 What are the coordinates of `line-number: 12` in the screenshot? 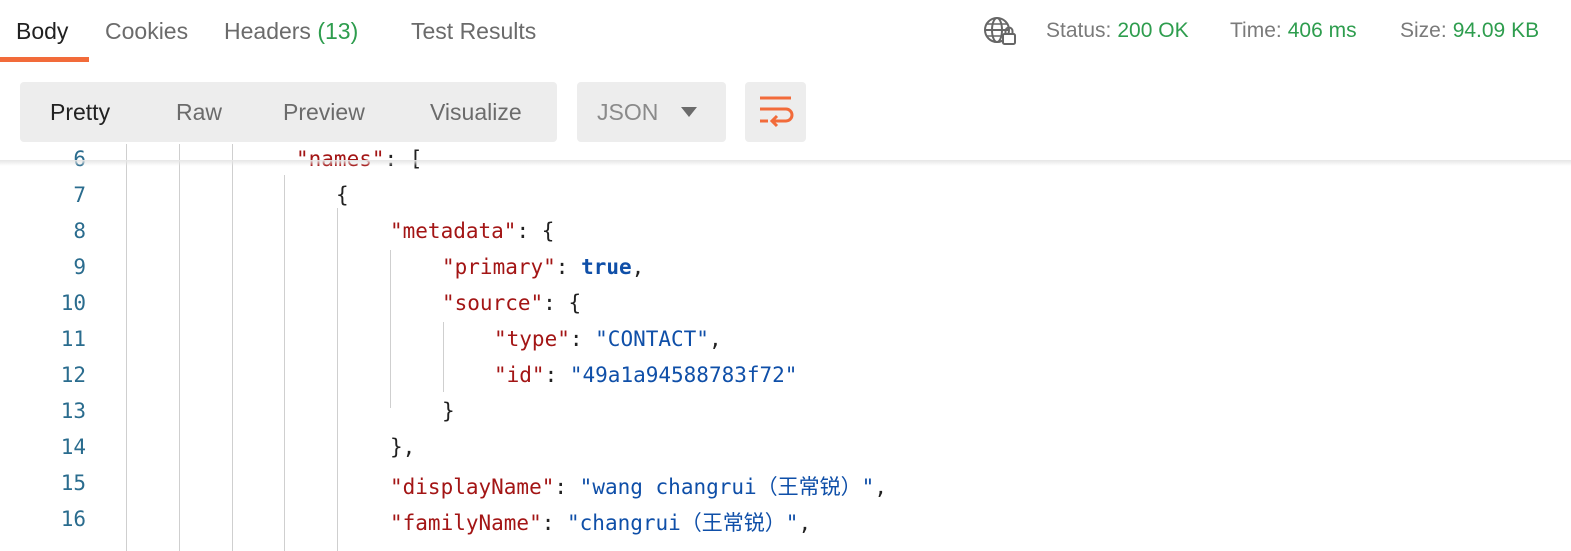 It's located at (73, 375).